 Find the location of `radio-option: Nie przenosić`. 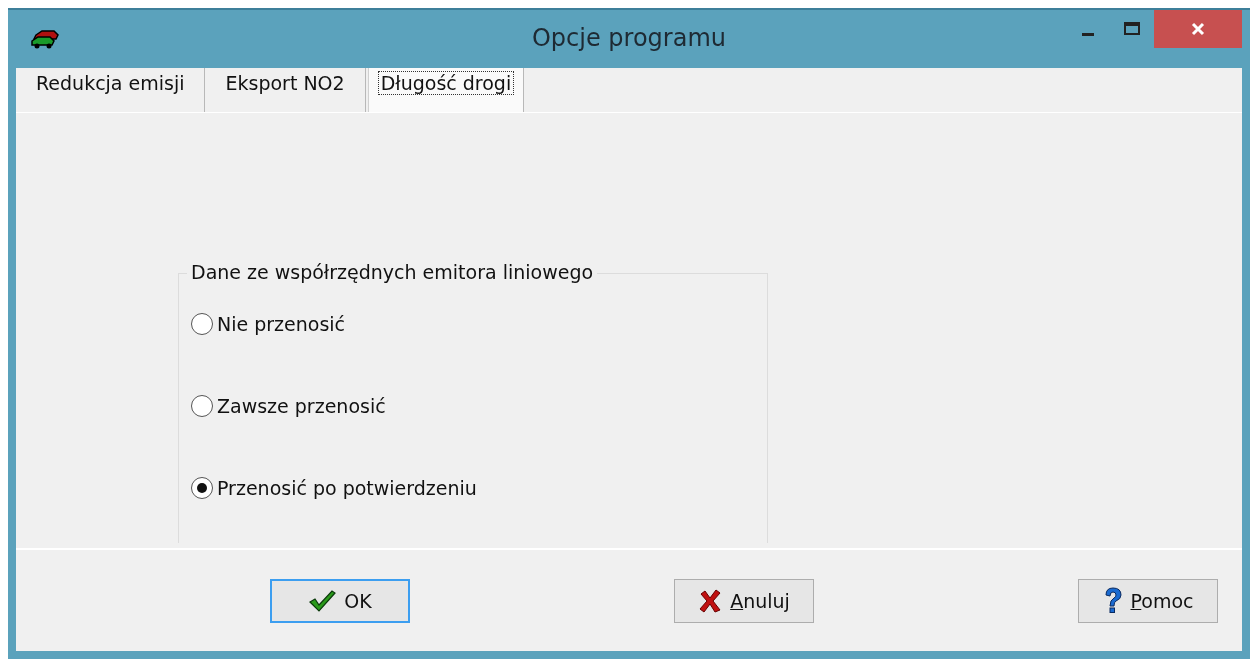

radio-option: Nie przenosić is located at coordinates (479, 324).